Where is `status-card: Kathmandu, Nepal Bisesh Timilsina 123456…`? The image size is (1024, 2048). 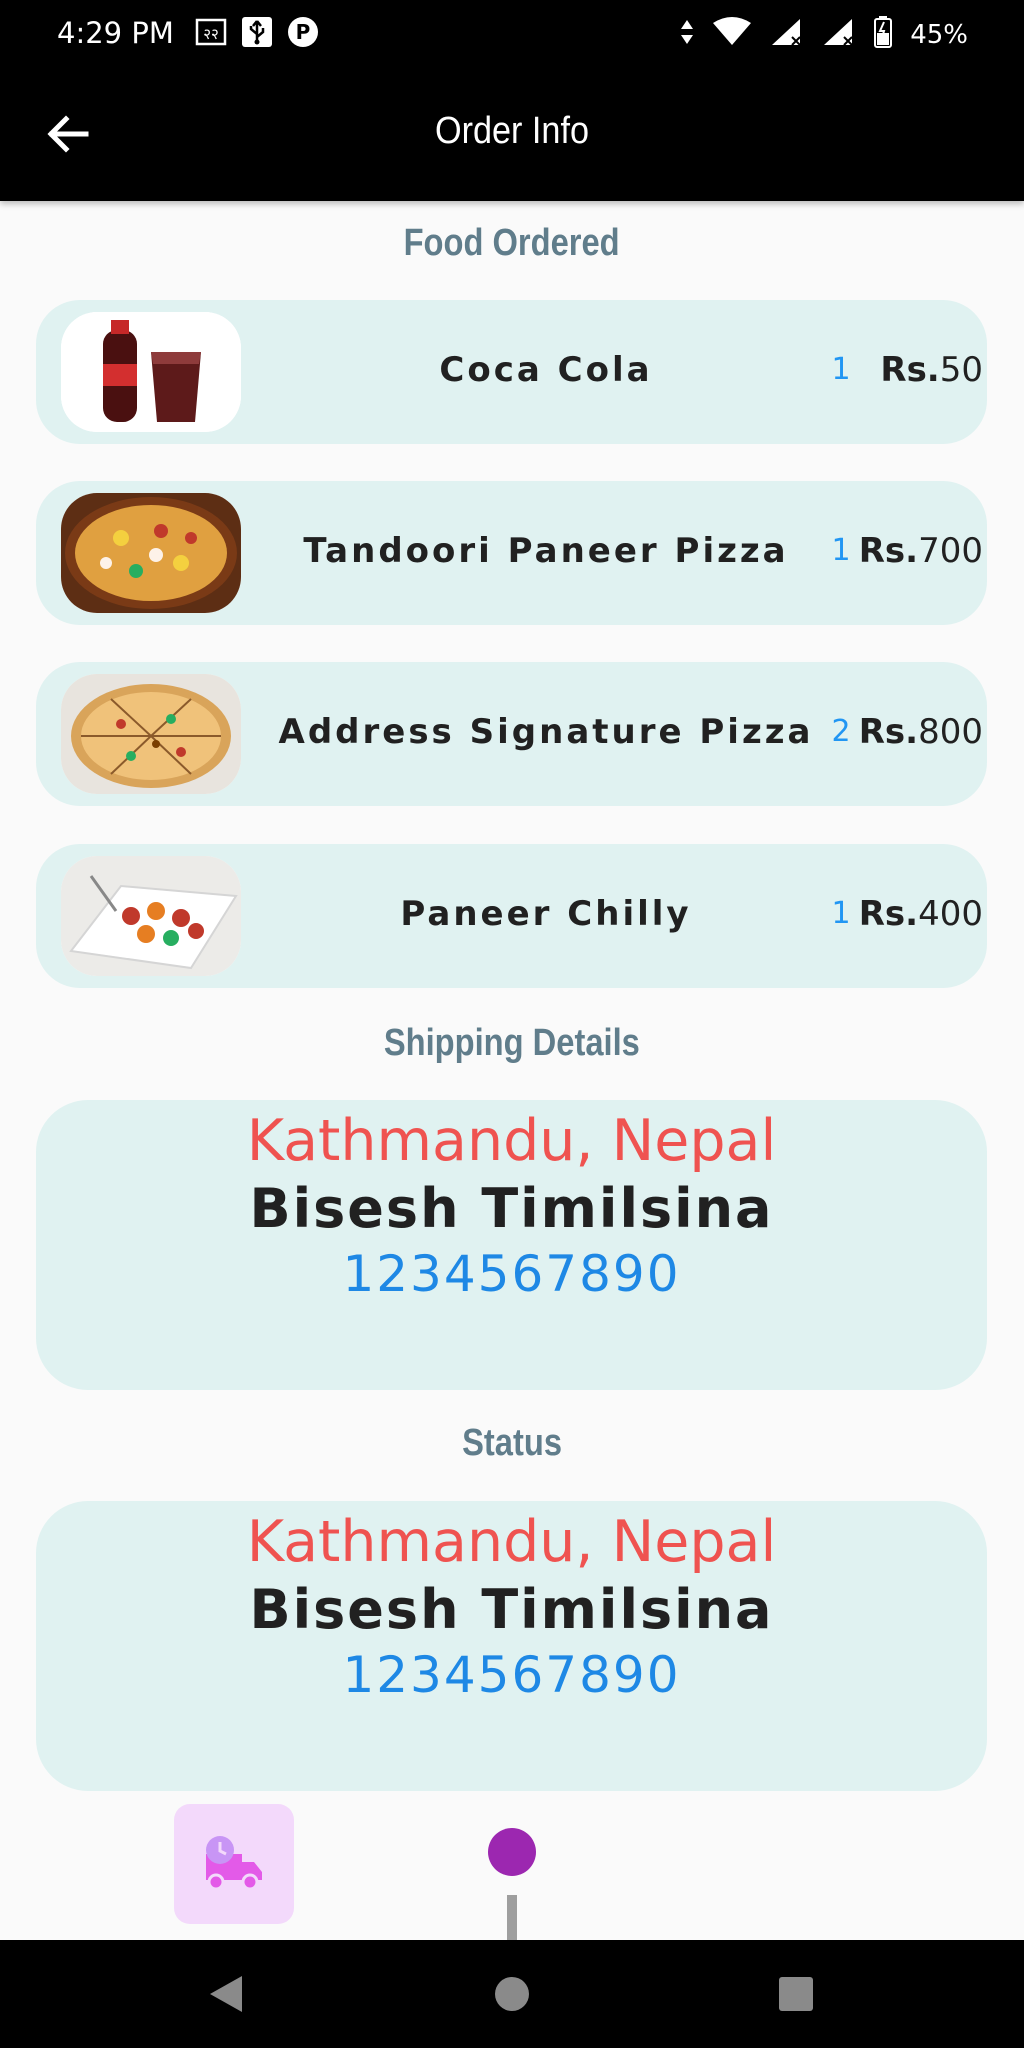 status-card: Kathmandu, Nepal Bisesh Timilsina 123456… is located at coordinates (511, 1646).